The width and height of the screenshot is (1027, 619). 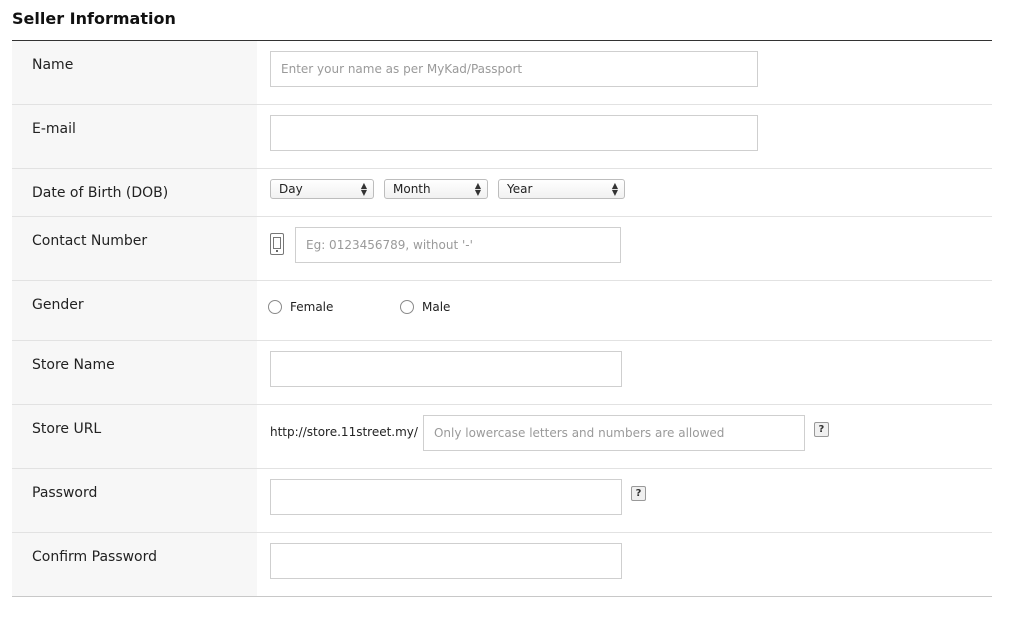 I want to click on name-label: Name, so click(x=134, y=72).